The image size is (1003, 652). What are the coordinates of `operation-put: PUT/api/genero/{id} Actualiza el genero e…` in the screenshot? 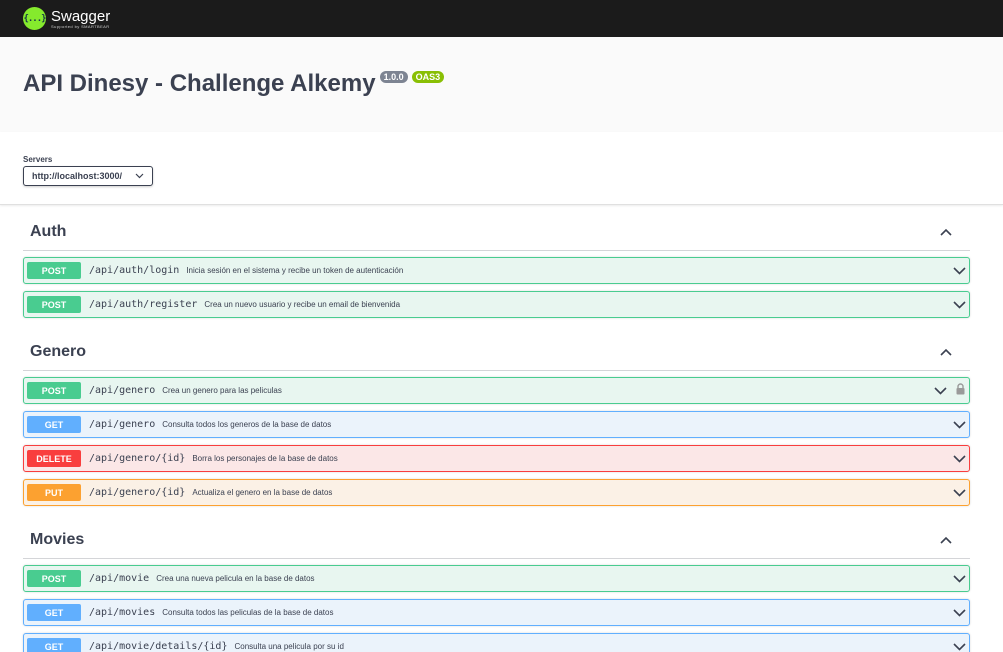 It's located at (496, 492).